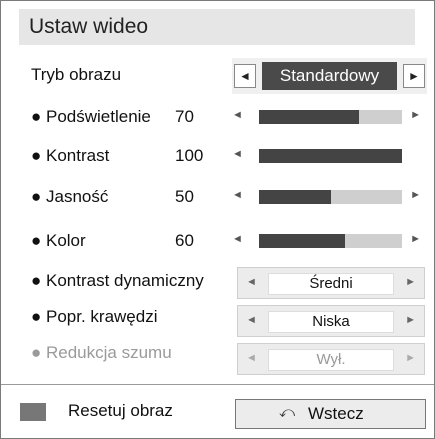 This screenshot has width=435, height=439. I want to click on panel-title-bar: Ustaw wideo, so click(217, 27).